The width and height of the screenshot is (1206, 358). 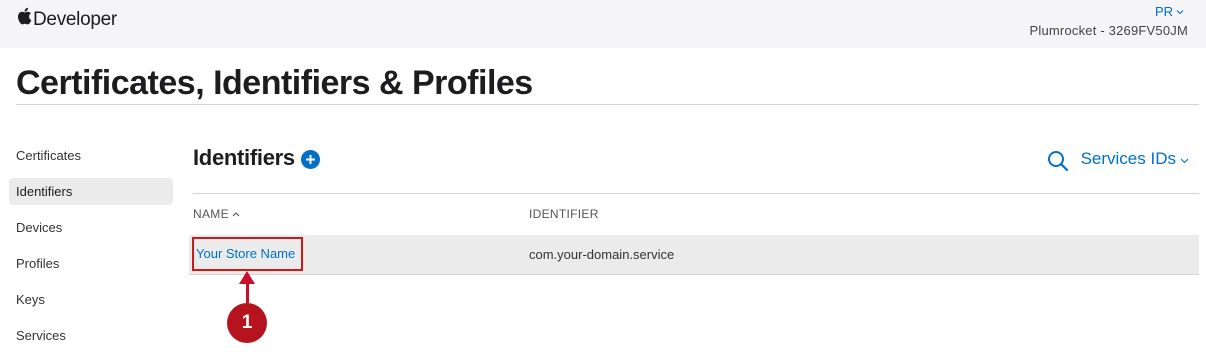 What do you see at coordinates (602, 254) in the screenshot?
I see `identifier-value: com.your-domain.service` at bounding box center [602, 254].